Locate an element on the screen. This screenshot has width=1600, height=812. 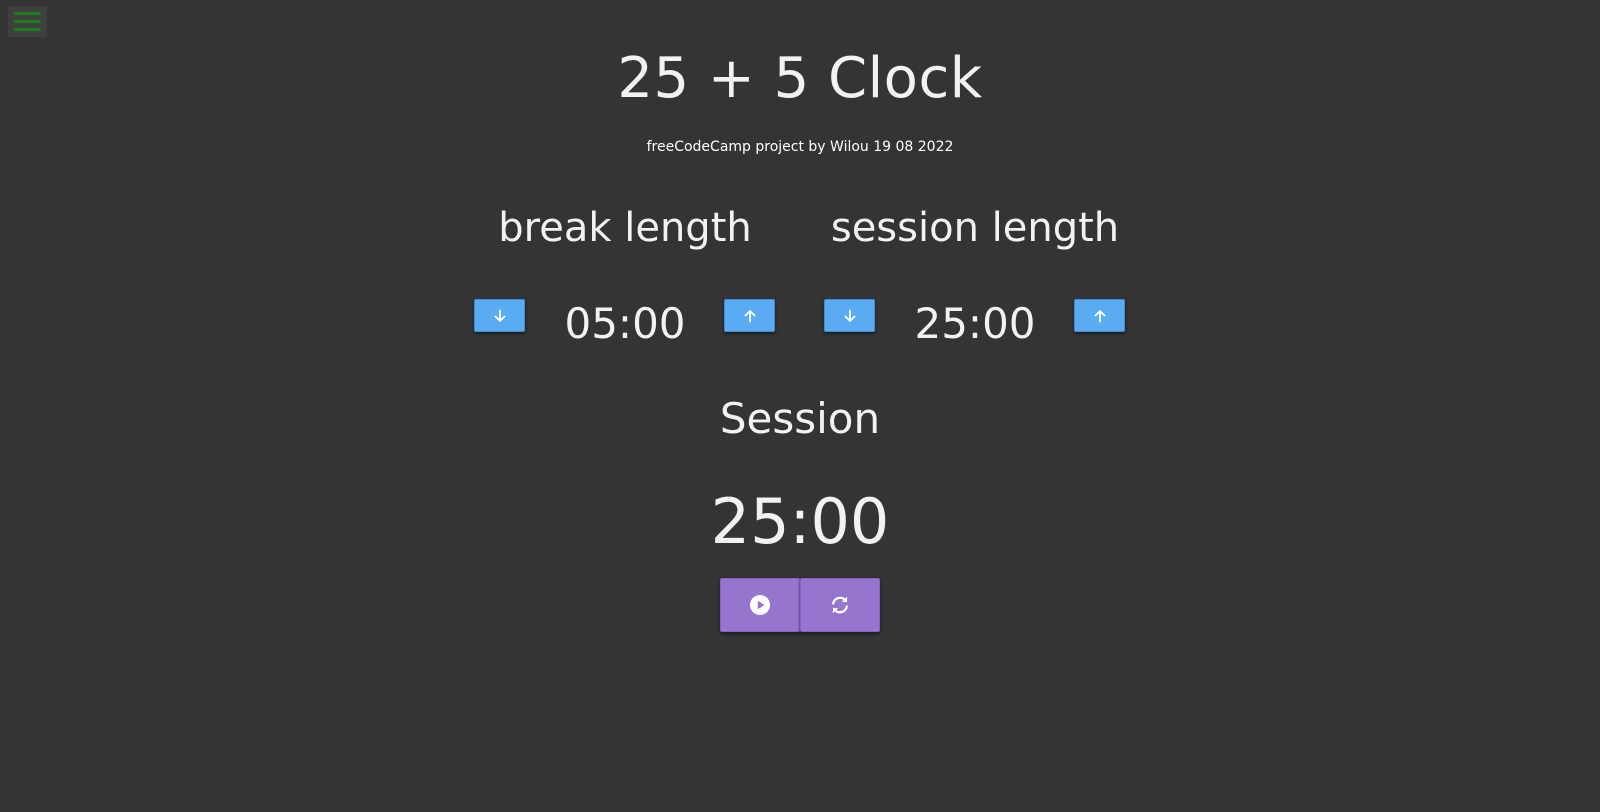
page-subtitle: freeCodeCamp project by Wilou 19 08 2022 is located at coordinates (800, 147).